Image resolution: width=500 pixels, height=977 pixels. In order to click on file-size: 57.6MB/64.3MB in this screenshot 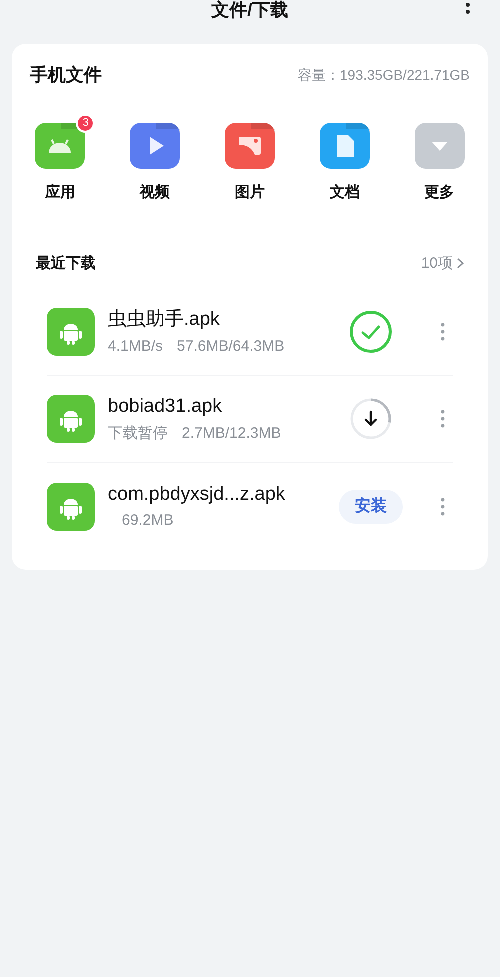, I will do `click(231, 346)`.